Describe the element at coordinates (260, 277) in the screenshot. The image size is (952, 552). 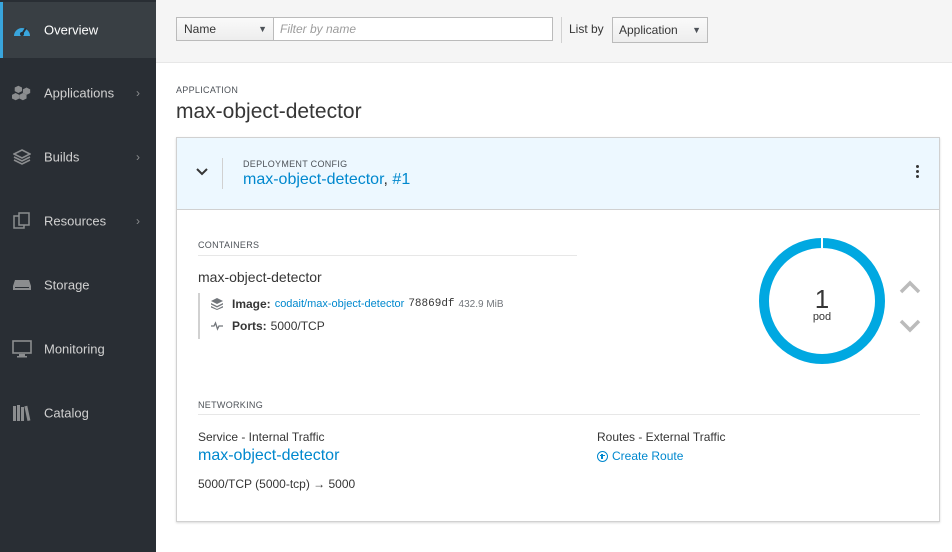
I see `container-name: max-object-detector` at that location.